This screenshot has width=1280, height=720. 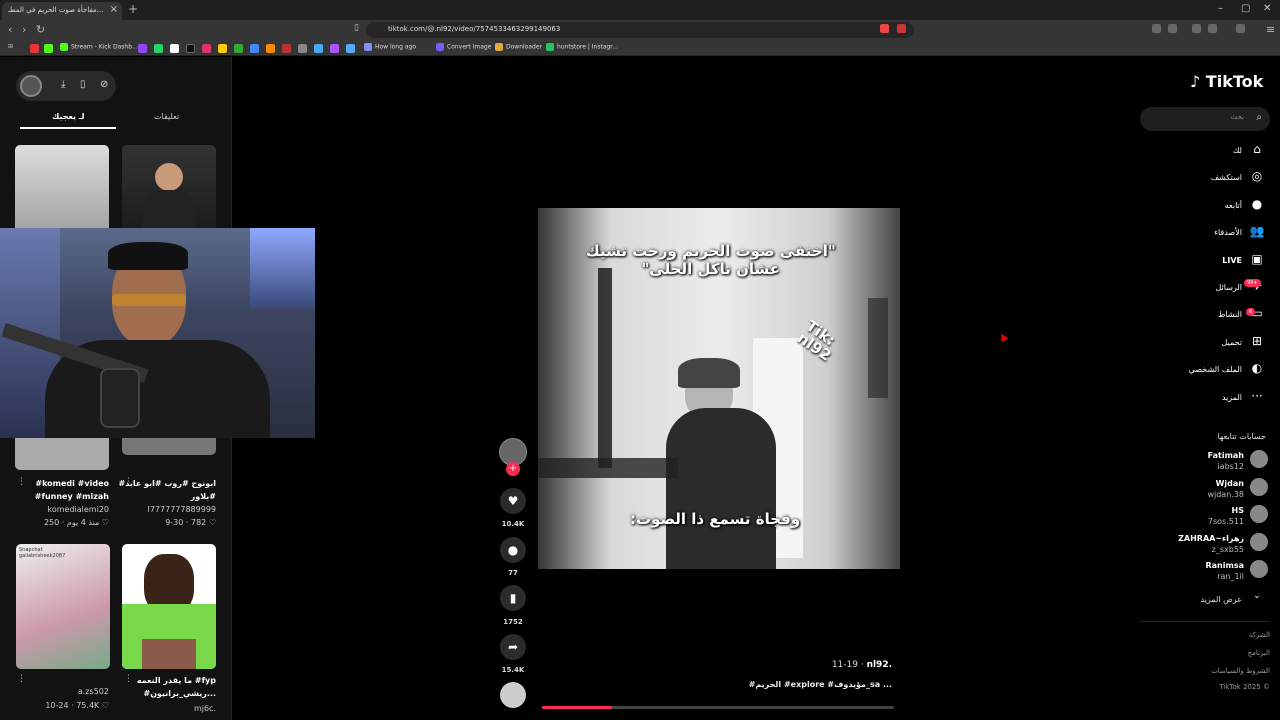 I want to click on reload-icon: ↻, so click(x=40, y=29).